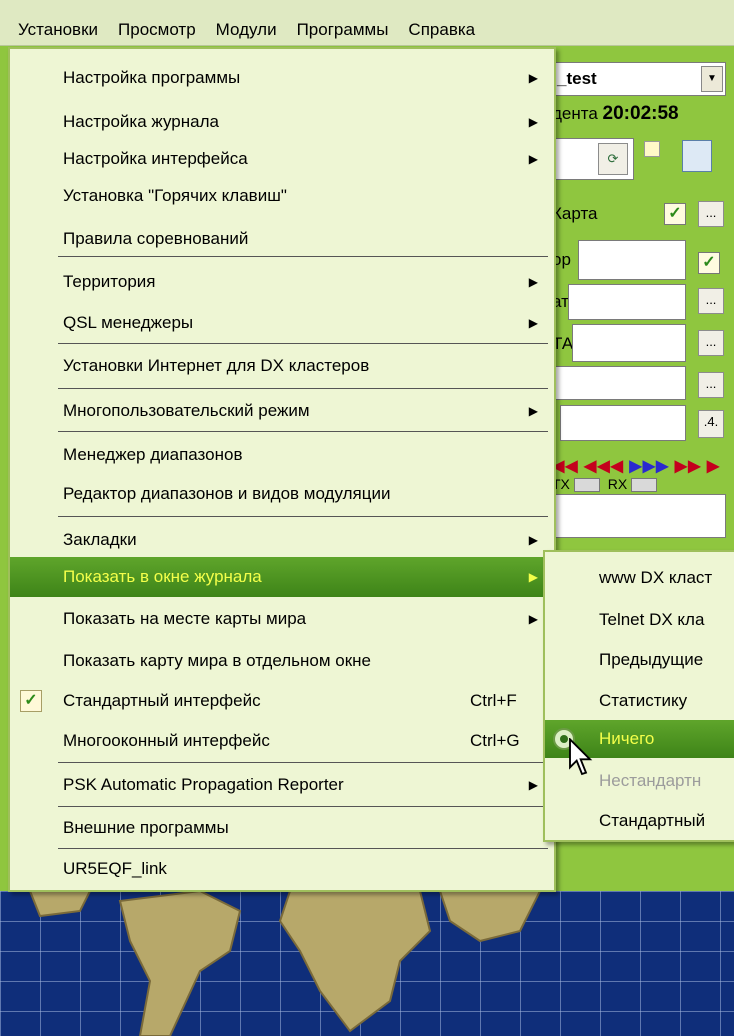  I want to click on menu-item-label: Настройка интерфейса, so click(155, 158).